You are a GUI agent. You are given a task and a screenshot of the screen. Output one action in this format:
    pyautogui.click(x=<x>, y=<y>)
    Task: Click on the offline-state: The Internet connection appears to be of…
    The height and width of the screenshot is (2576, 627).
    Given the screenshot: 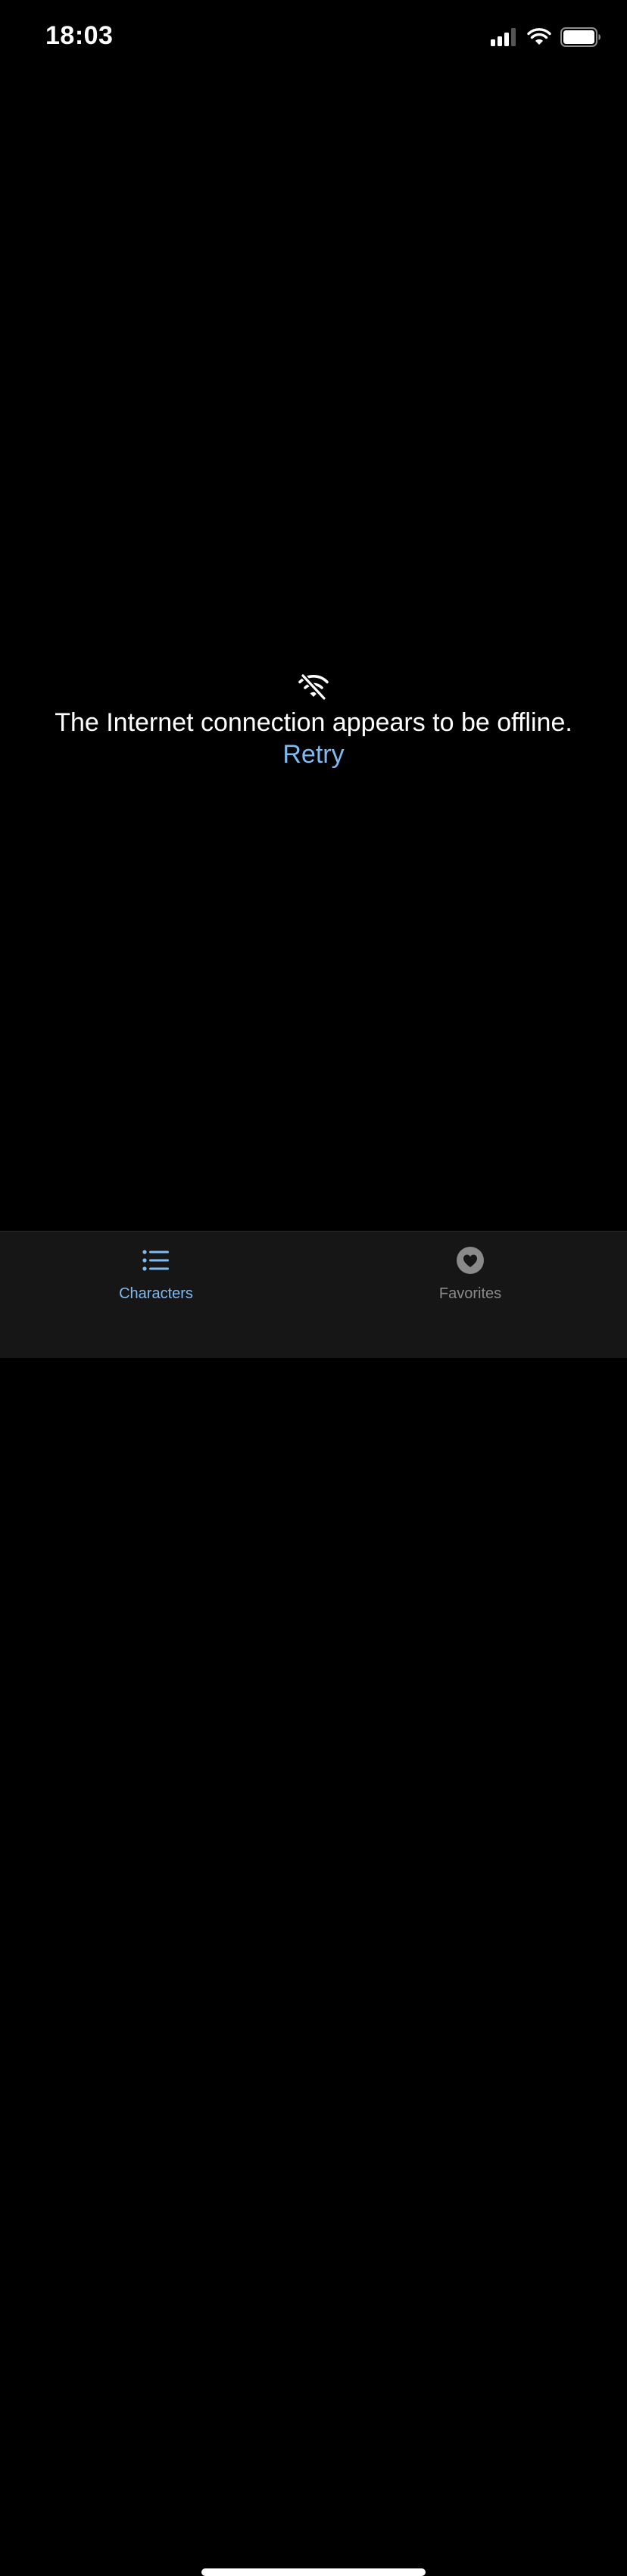 What is the action you would take?
    pyautogui.click(x=313, y=721)
    